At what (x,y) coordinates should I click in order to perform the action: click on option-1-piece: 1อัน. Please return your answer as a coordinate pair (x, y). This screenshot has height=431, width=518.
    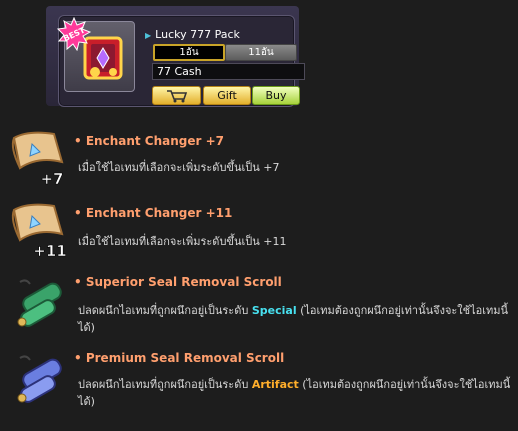
    Looking at the image, I should click on (189, 52).